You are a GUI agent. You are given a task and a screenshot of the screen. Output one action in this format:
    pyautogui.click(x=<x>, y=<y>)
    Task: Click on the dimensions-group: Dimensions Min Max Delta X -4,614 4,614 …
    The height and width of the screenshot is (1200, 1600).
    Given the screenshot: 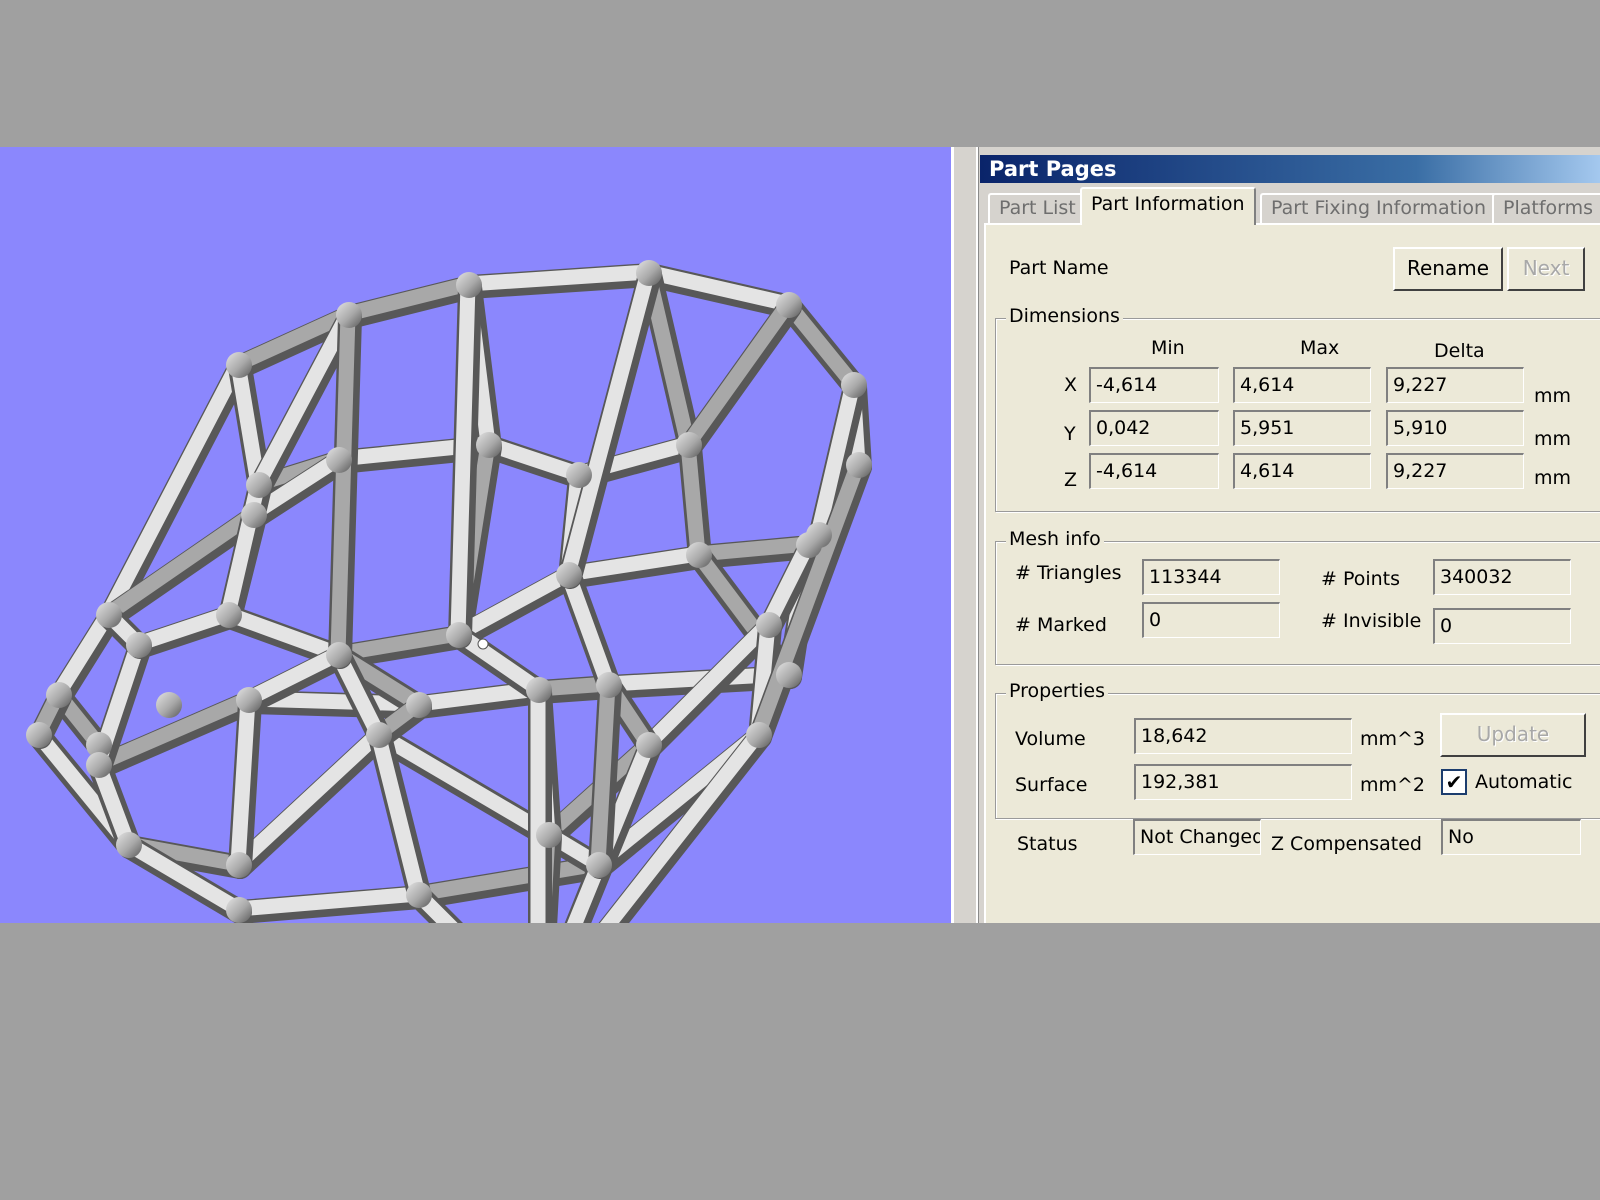 What is the action you would take?
    pyautogui.click(x=1297, y=408)
    